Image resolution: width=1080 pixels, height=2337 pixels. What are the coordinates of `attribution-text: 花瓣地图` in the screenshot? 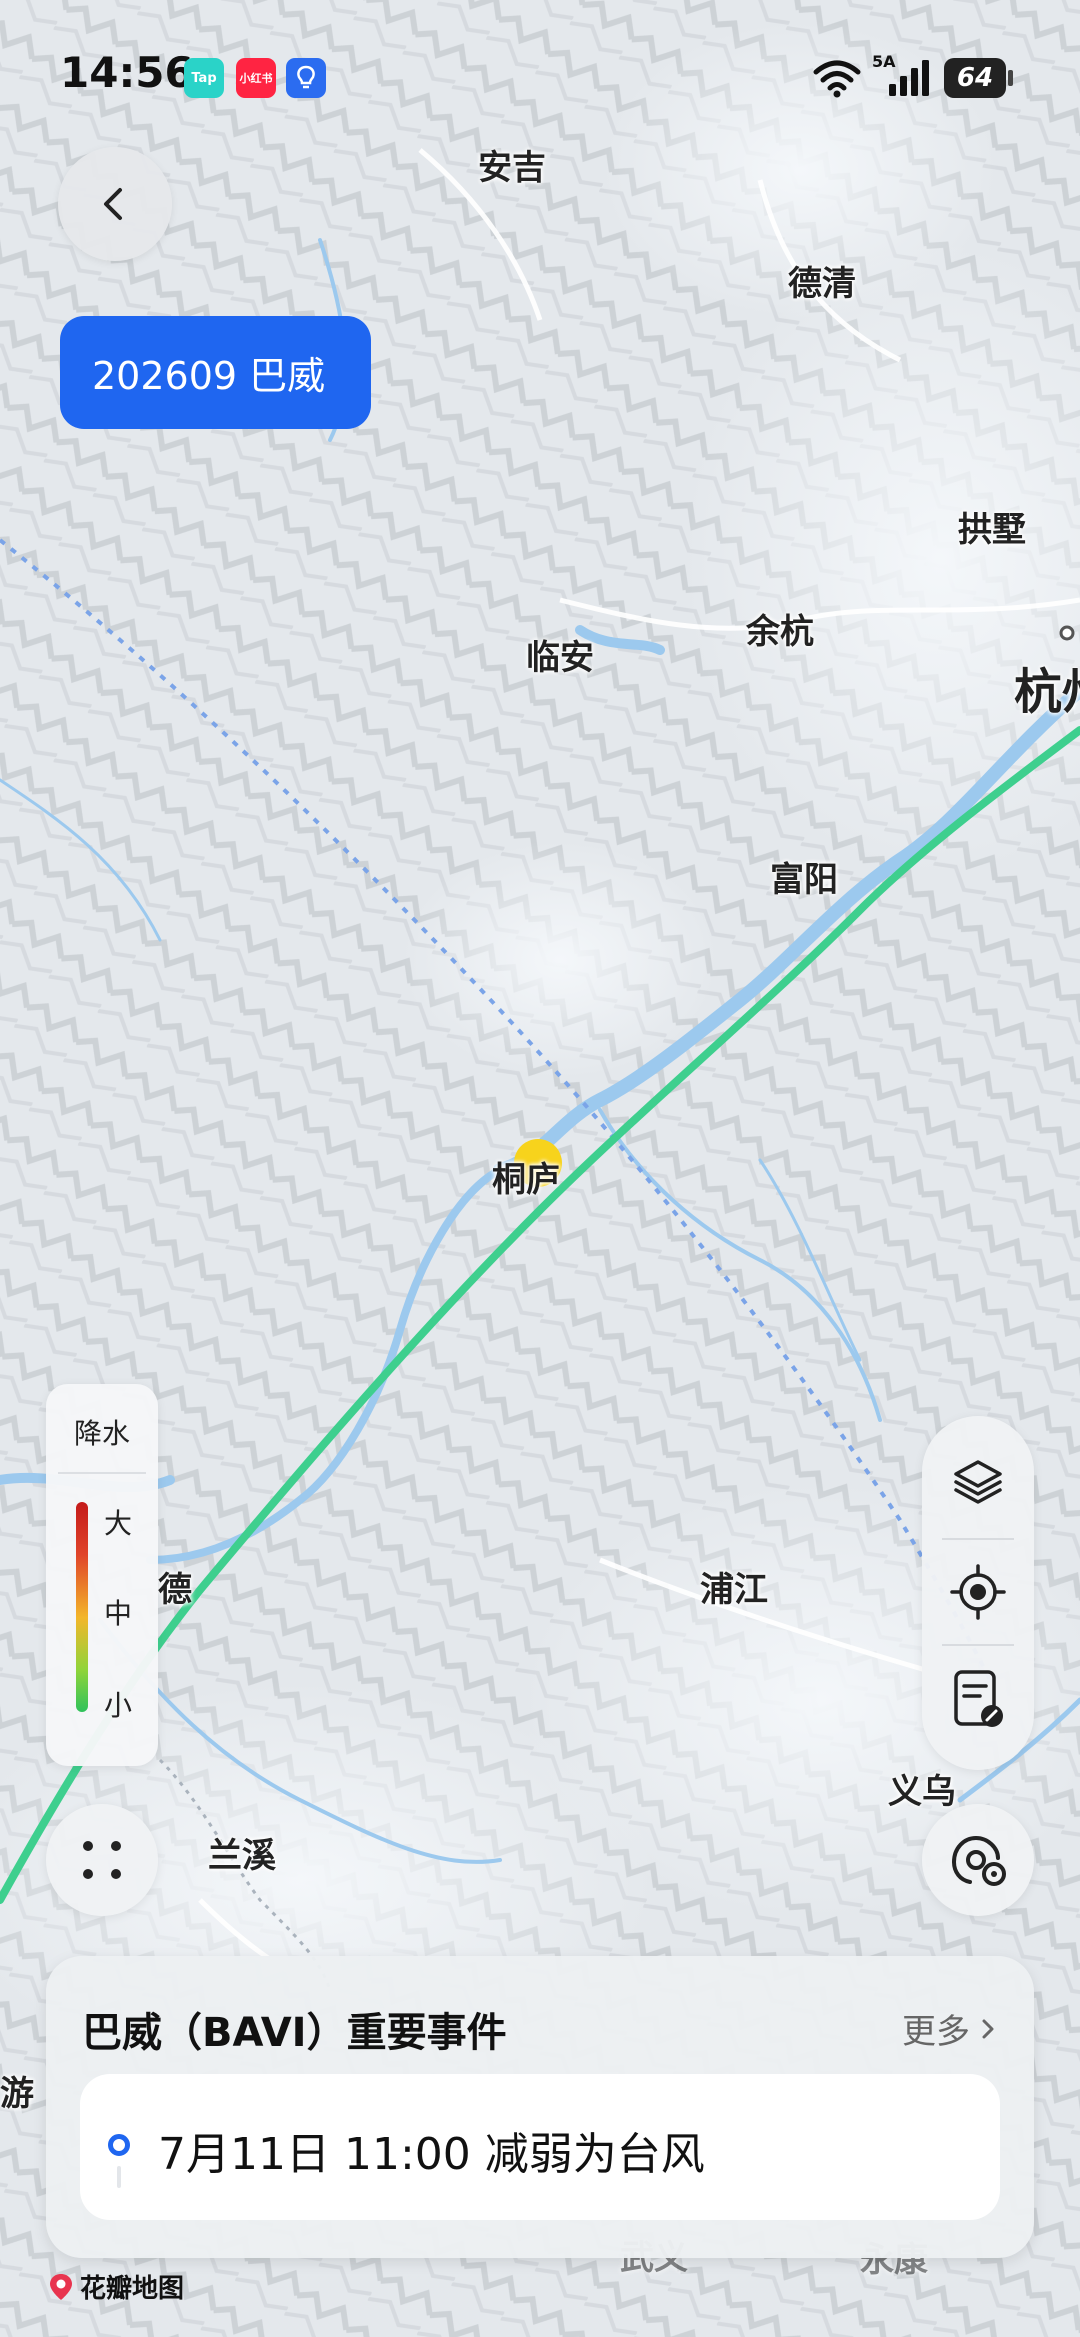 It's located at (132, 2289).